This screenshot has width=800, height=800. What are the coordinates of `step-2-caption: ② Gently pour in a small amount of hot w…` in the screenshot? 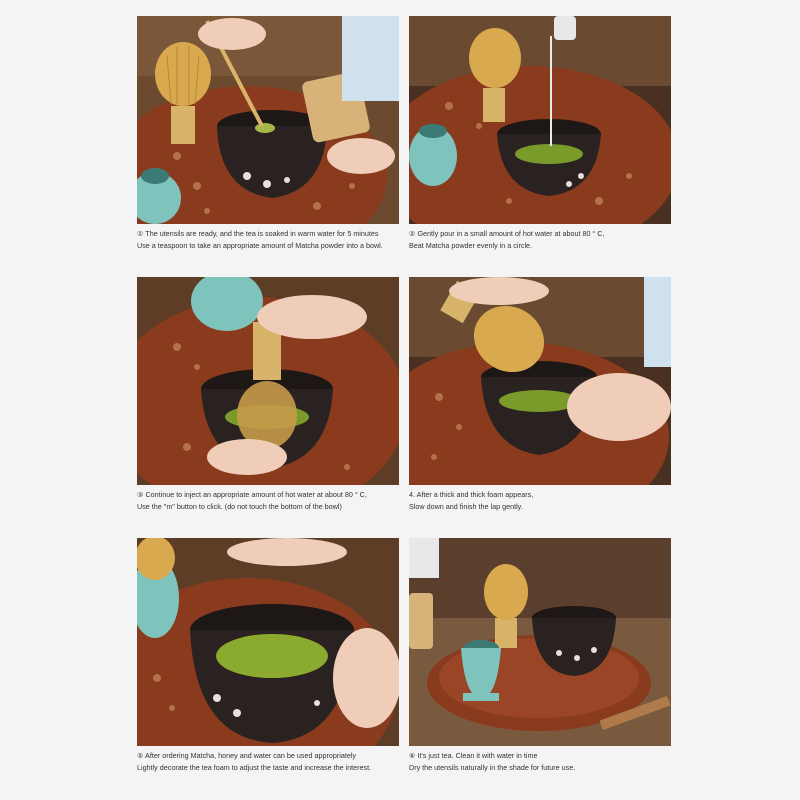 It's located at (540, 238).